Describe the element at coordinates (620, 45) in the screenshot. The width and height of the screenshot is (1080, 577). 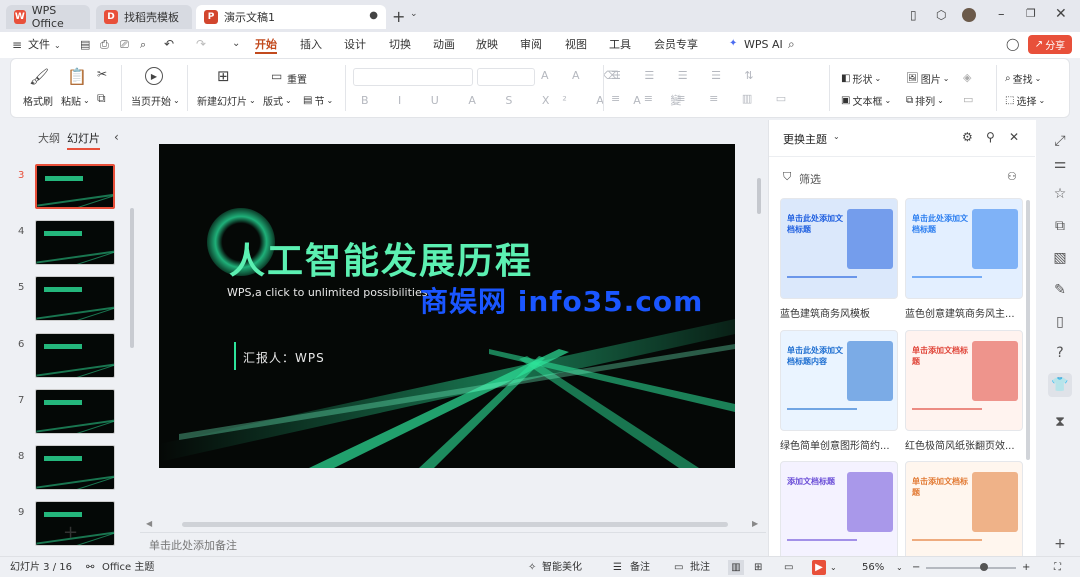
I see `menu-tab-9: 工具` at that location.